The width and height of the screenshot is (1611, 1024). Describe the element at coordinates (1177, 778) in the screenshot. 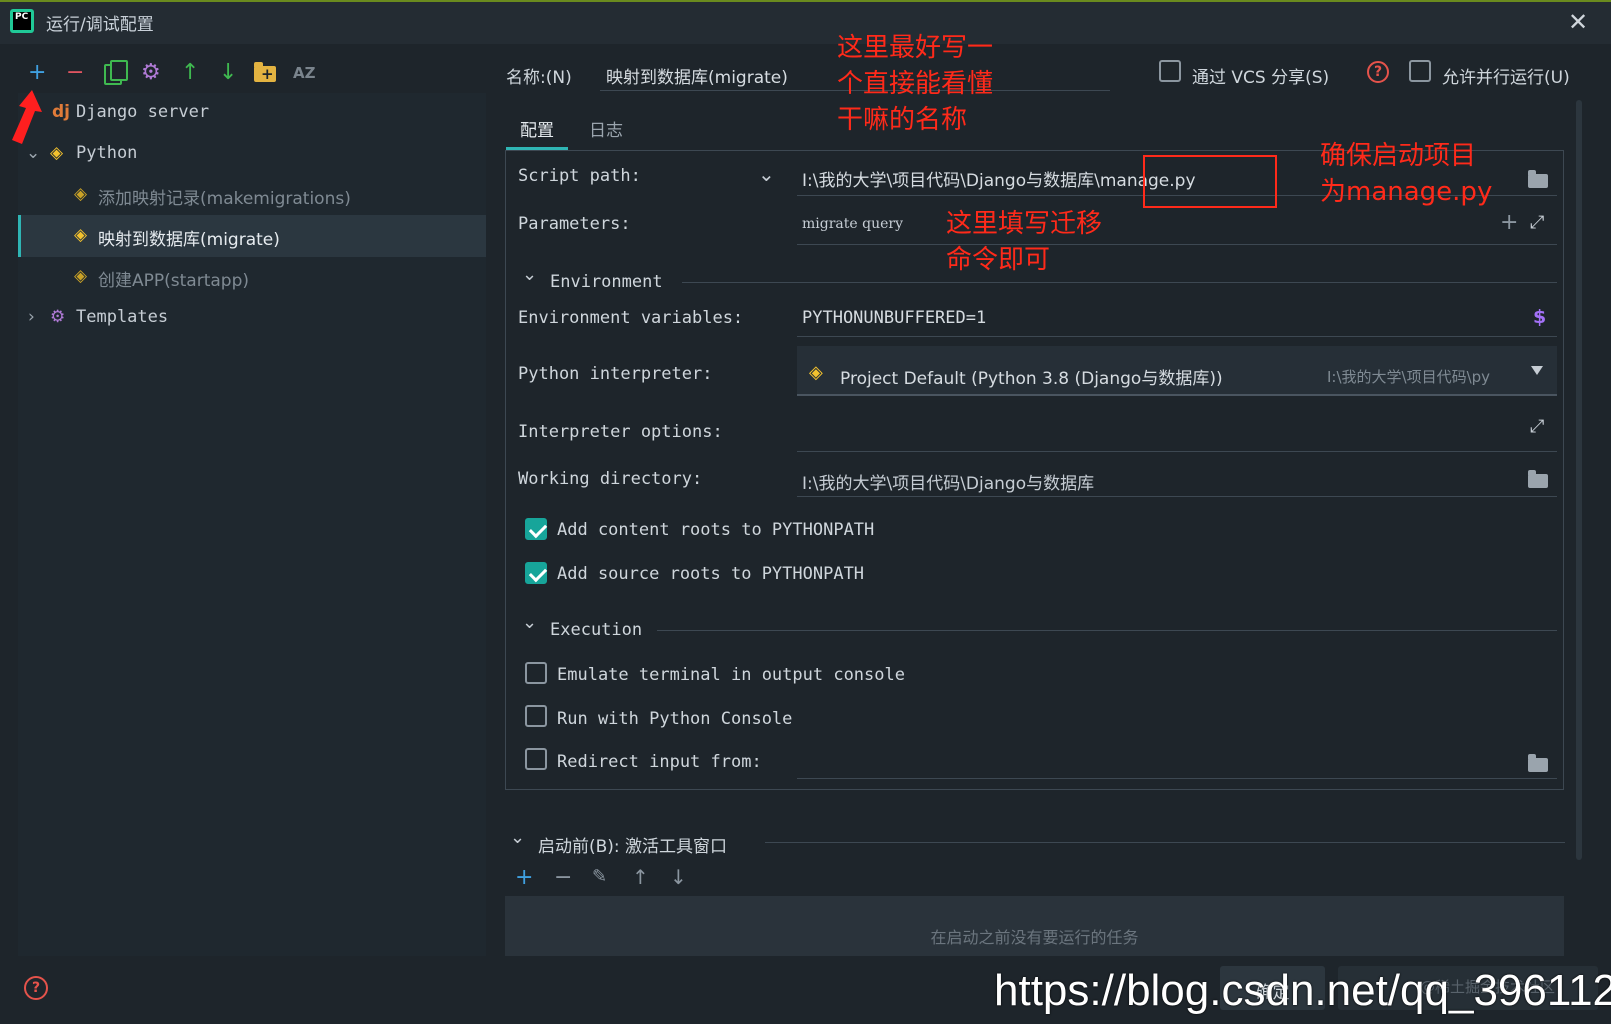

I see `redirect-input-underline` at that location.